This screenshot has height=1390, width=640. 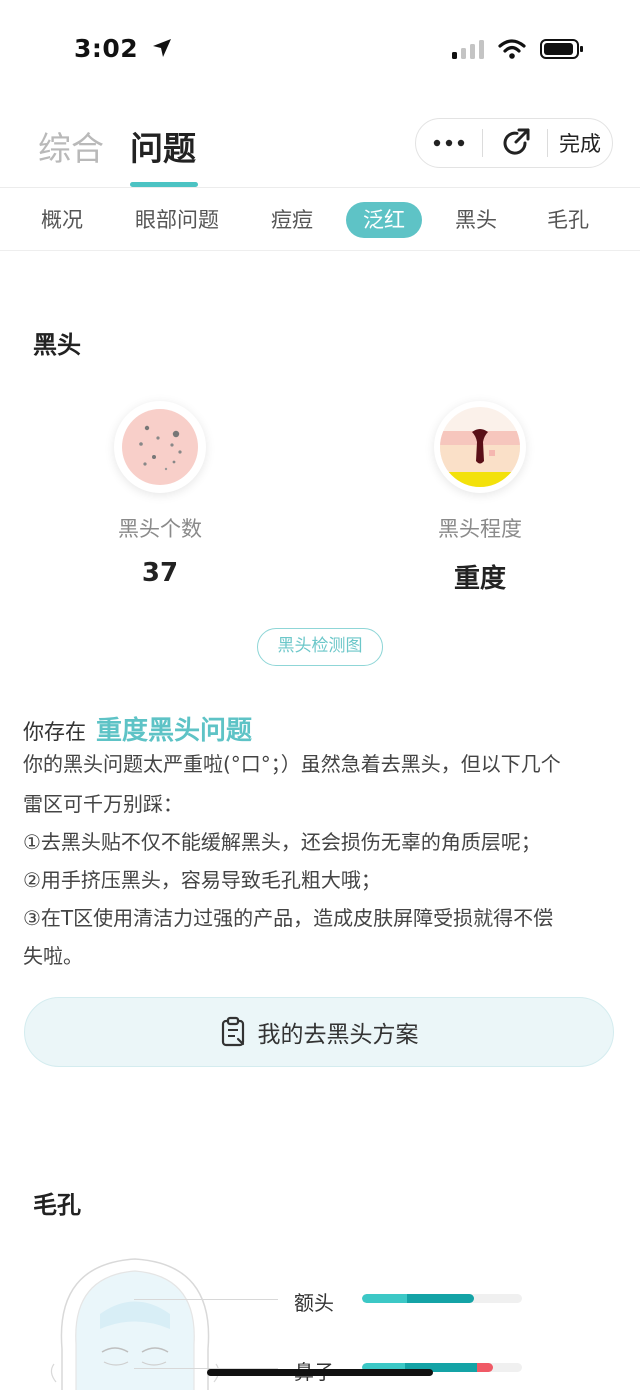 What do you see at coordinates (57, 345) in the screenshot?
I see `blackhead-section-title: 黑头` at bounding box center [57, 345].